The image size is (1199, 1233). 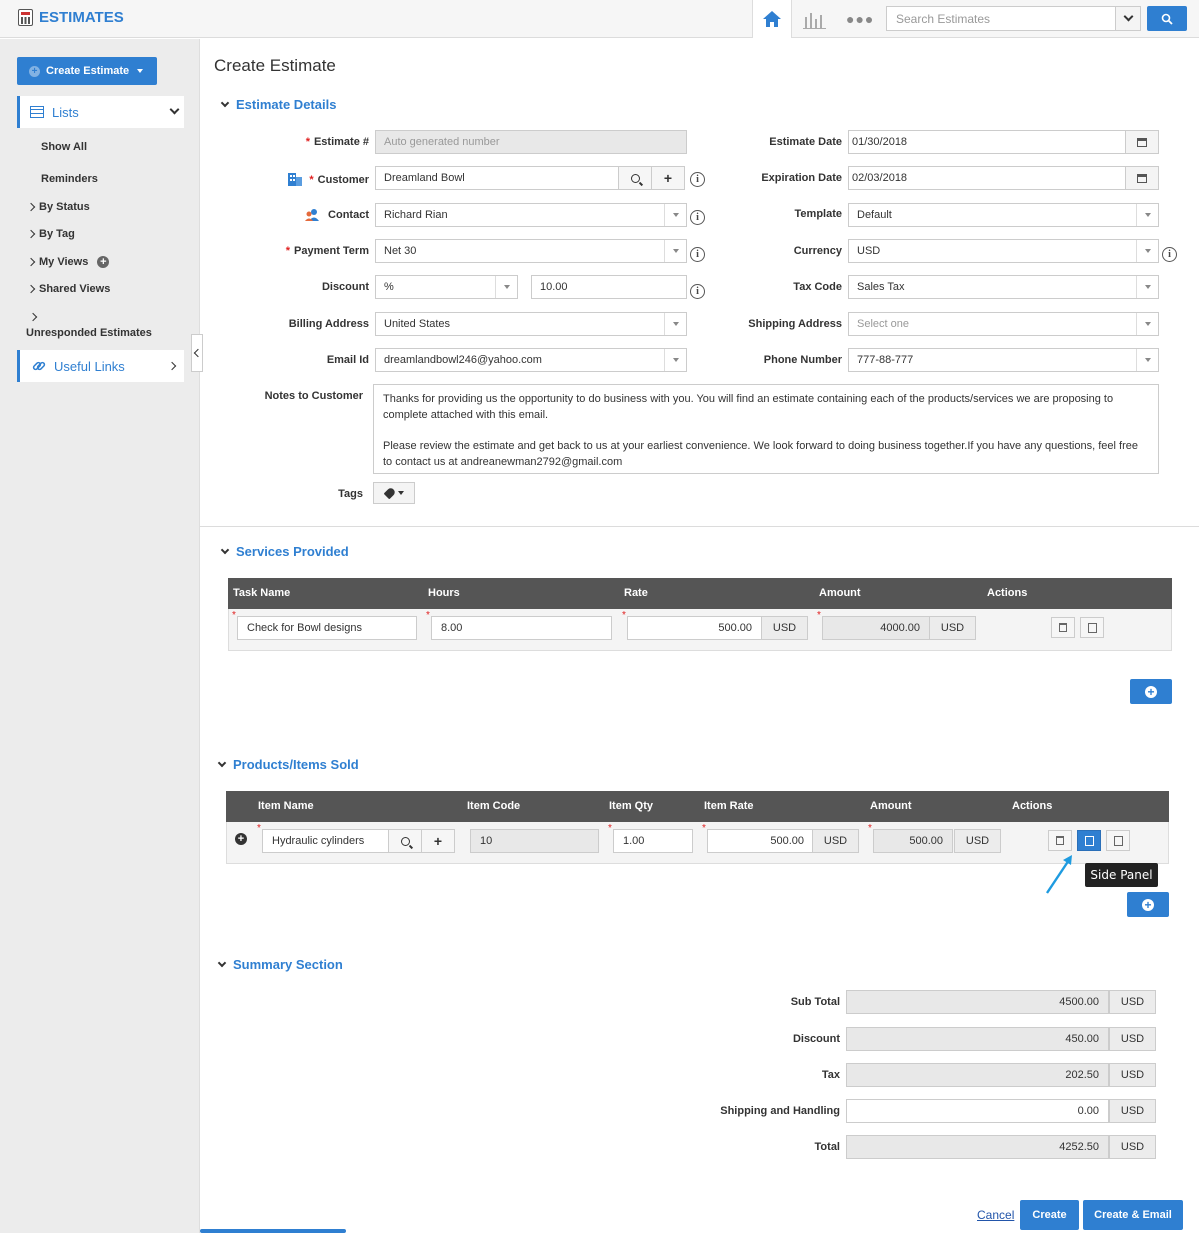 What do you see at coordinates (197, 353) in the screenshot?
I see `sidebar-collapse-button` at bounding box center [197, 353].